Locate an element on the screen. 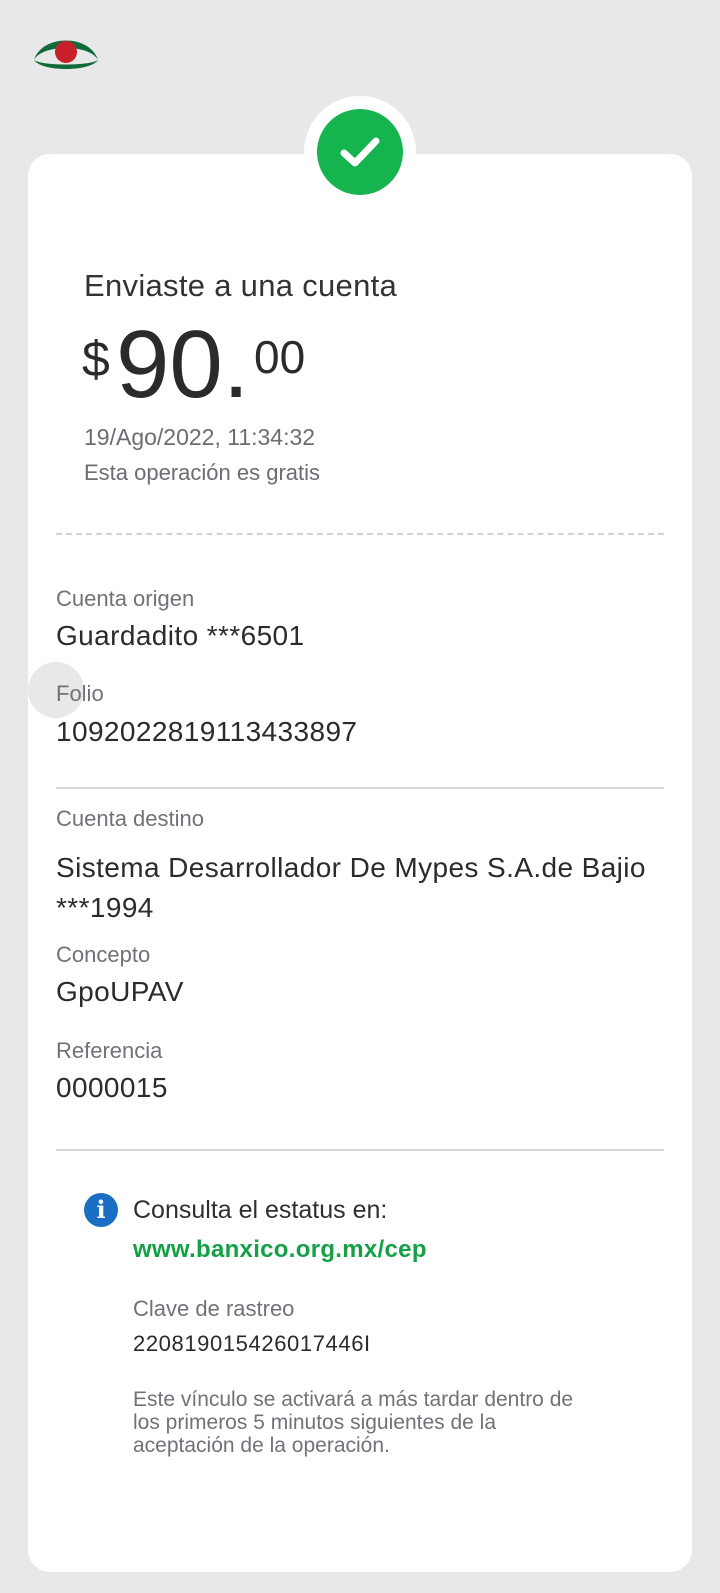  info-icon: i is located at coordinates (101, 1210).